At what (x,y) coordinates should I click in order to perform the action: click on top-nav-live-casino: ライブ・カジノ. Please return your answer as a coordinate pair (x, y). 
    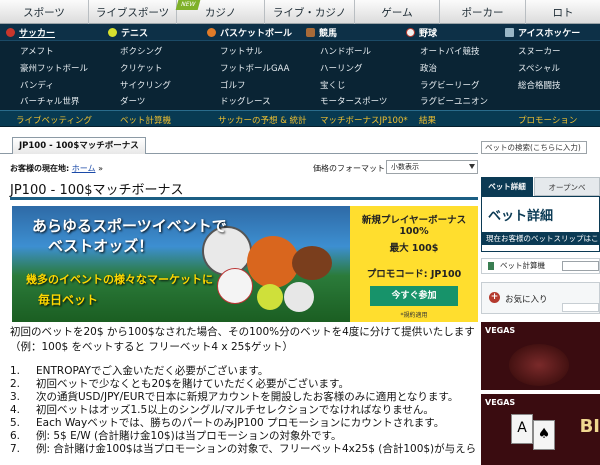
    Looking at the image, I should click on (310, 12).